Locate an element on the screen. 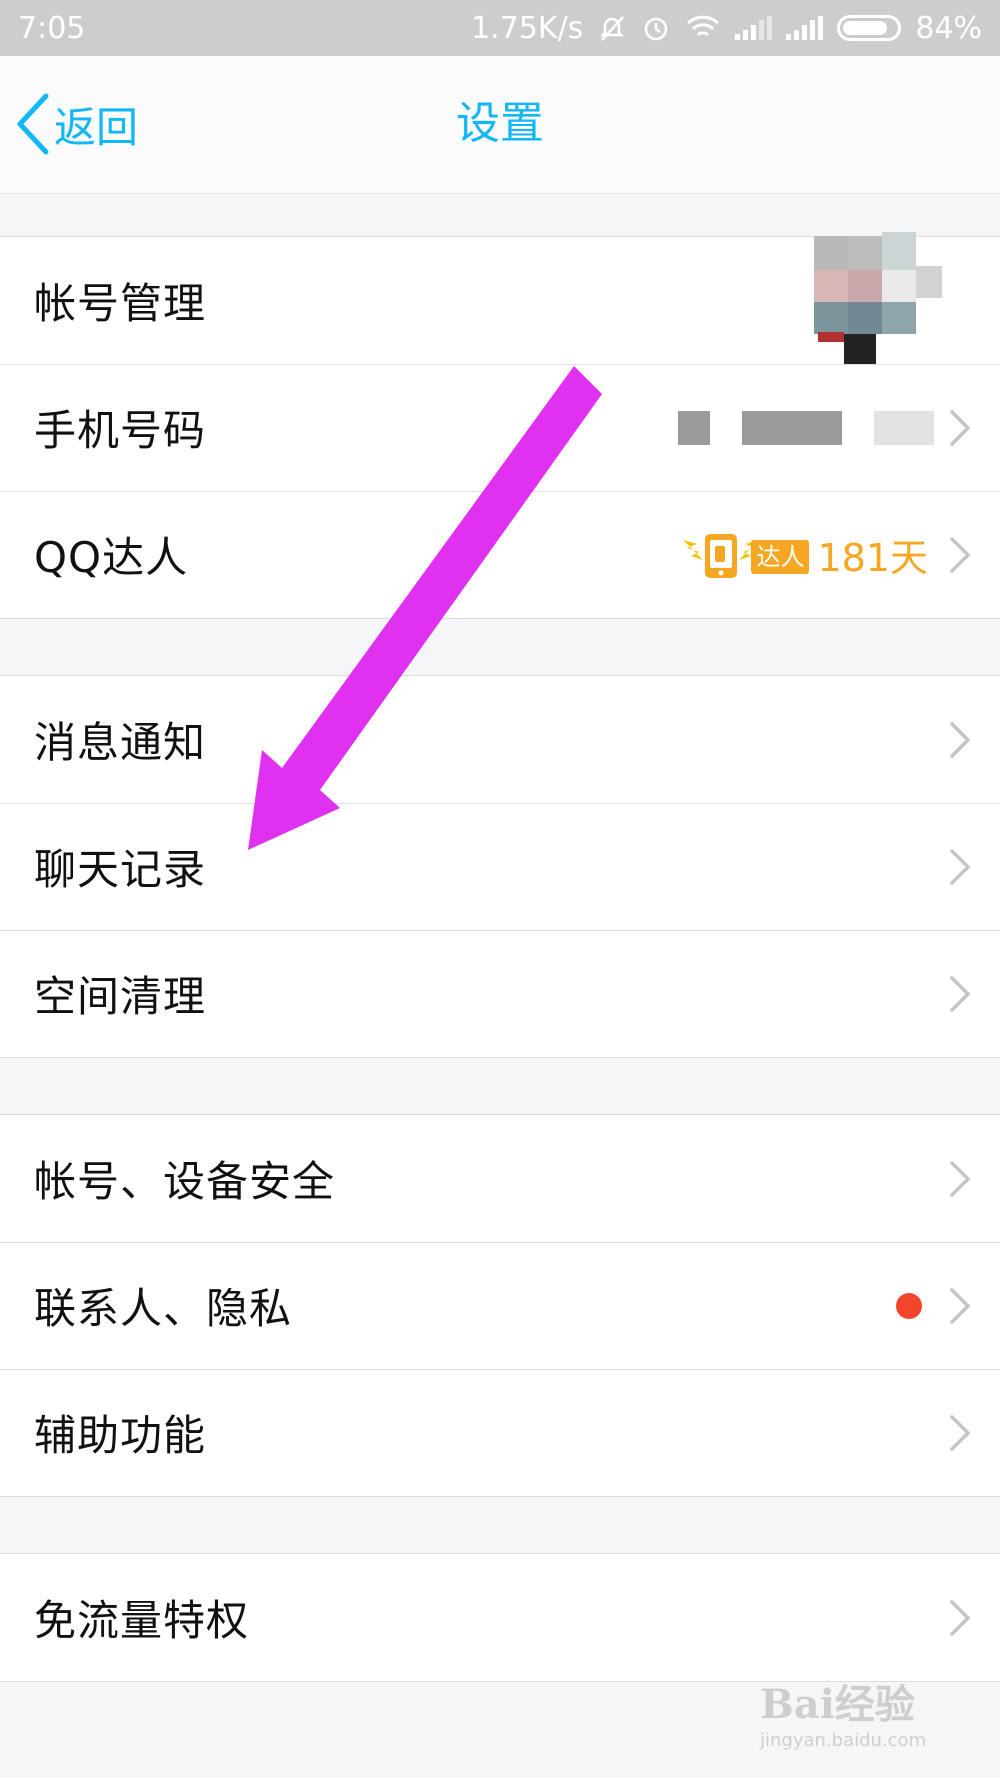  page-title: 设置 is located at coordinates (500, 123).